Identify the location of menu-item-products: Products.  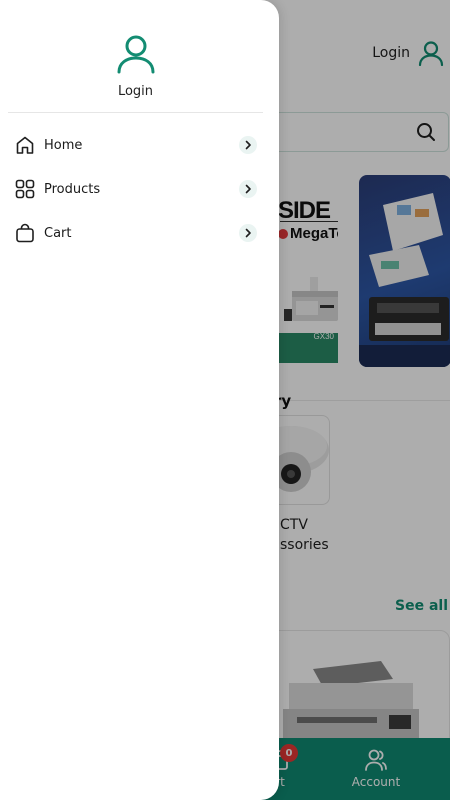
(139, 189).